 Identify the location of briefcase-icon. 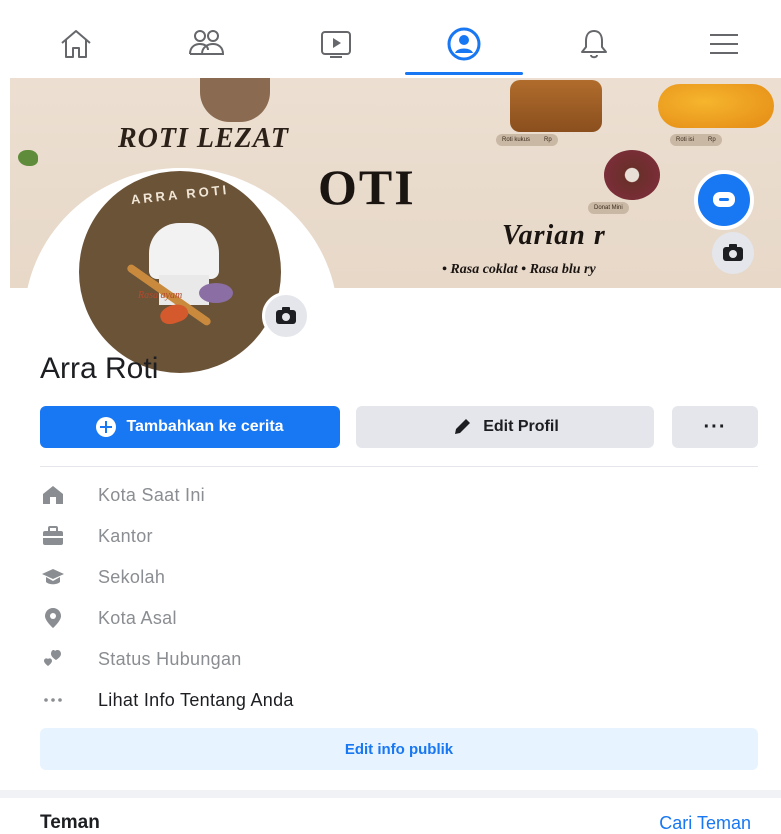
(53, 536).